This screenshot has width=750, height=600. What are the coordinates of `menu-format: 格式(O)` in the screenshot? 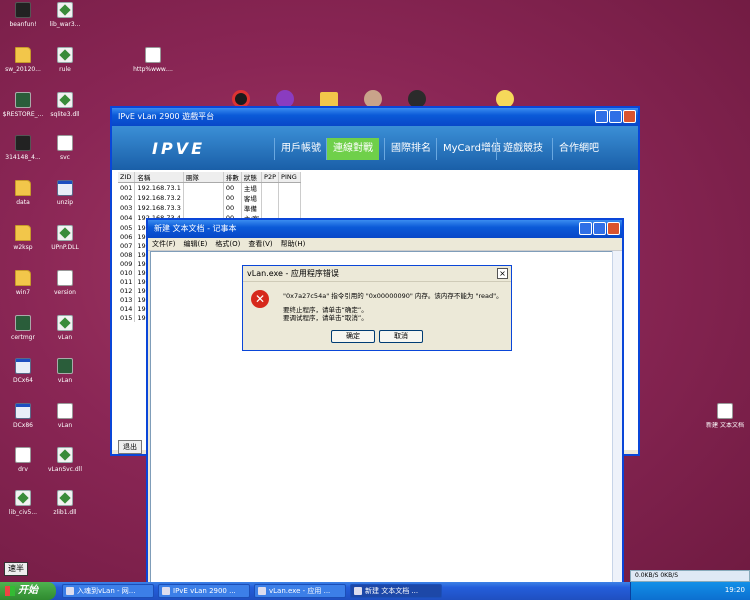 It's located at (227, 244).